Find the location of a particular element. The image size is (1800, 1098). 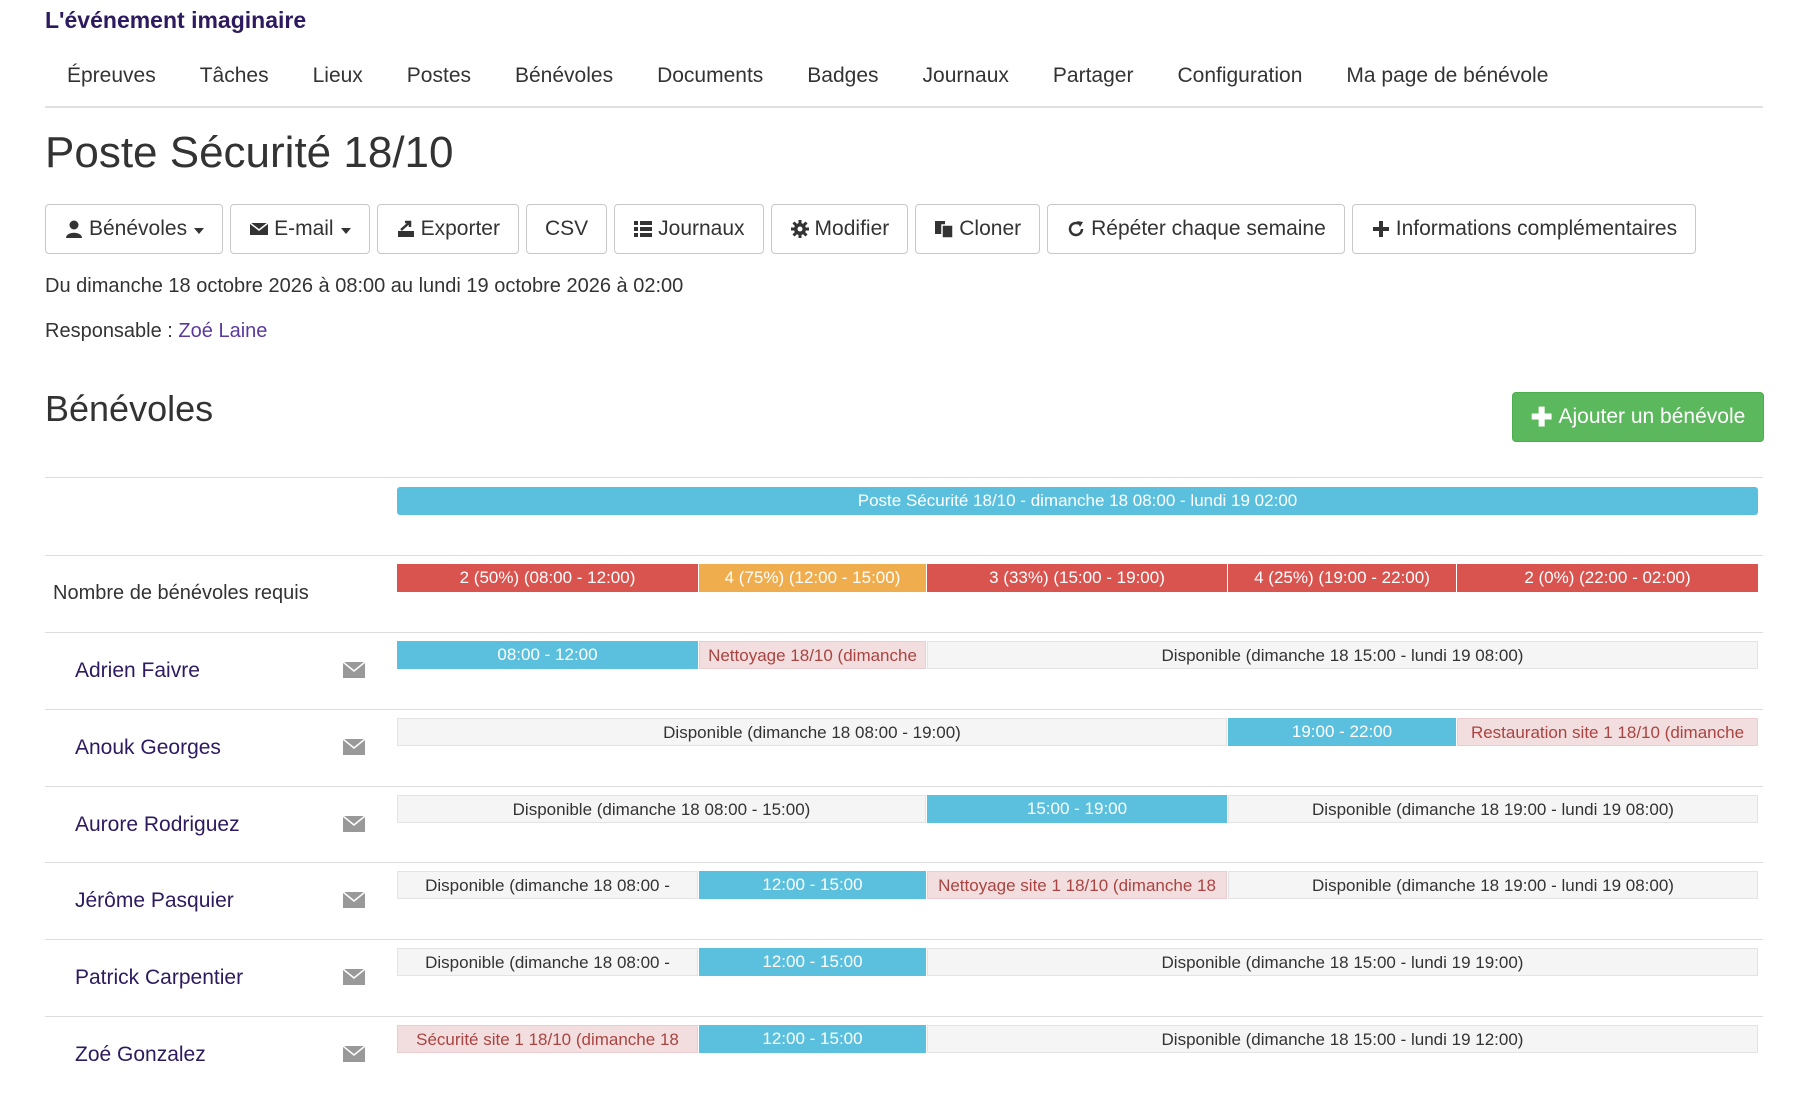

more-info-button-label: Informations complémentaires is located at coordinates (1536, 228).